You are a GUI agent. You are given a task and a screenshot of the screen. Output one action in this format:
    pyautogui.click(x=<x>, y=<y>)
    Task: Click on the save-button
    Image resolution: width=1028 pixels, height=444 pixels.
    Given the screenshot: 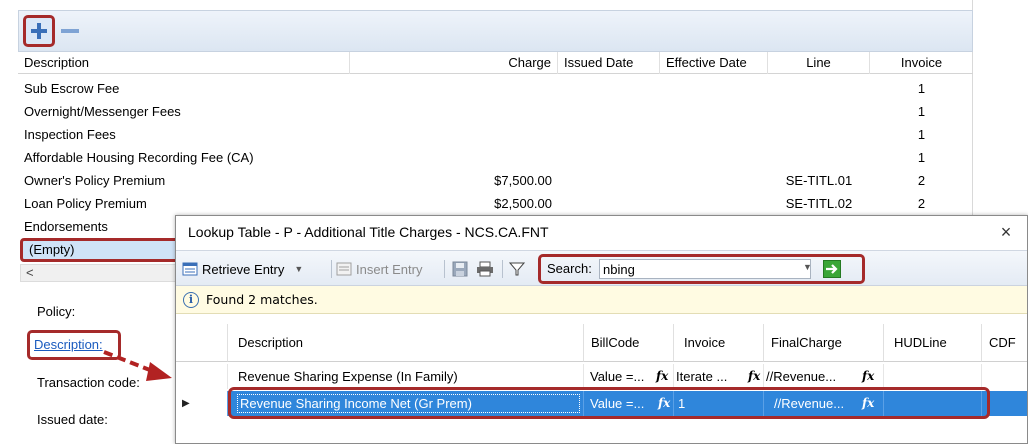 What is the action you would take?
    pyautogui.click(x=460, y=269)
    